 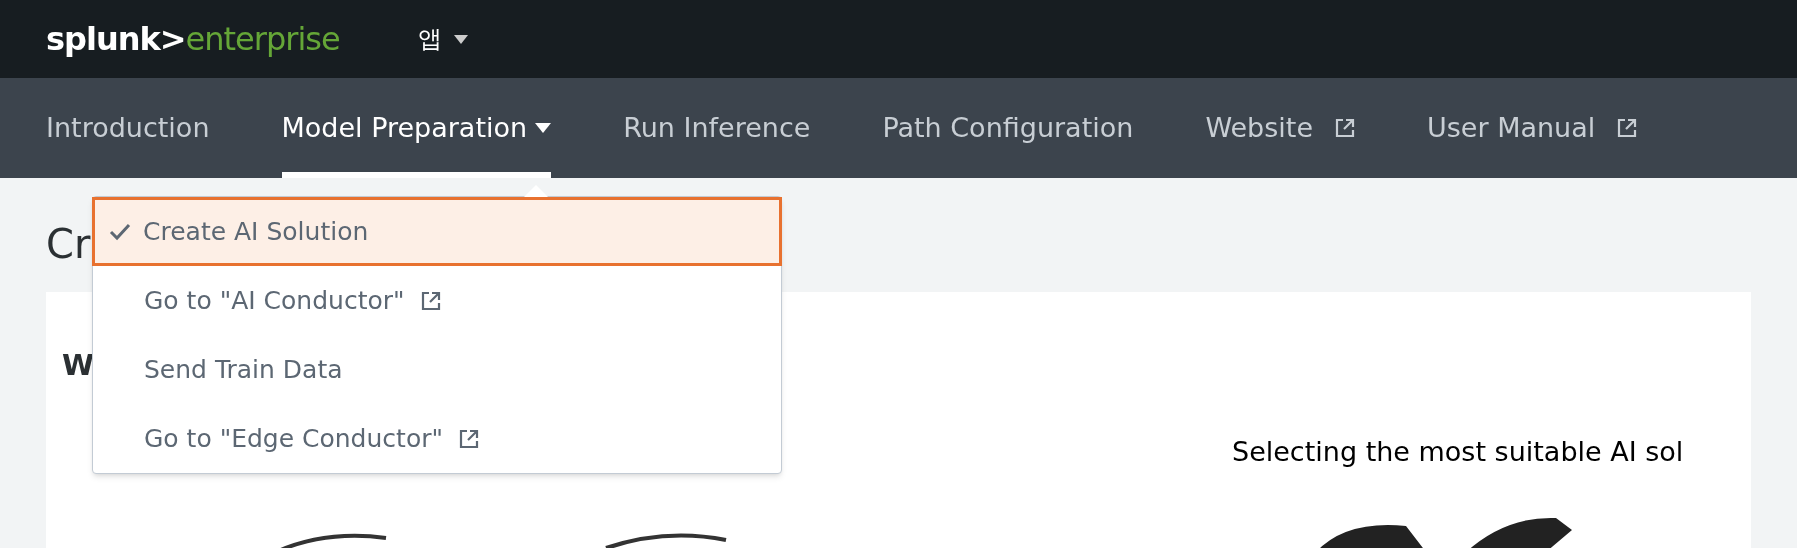 What do you see at coordinates (1458, 452) in the screenshot?
I see `illustration-caption: Selecting the most suitable AI sol` at bounding box center [1458, 452].